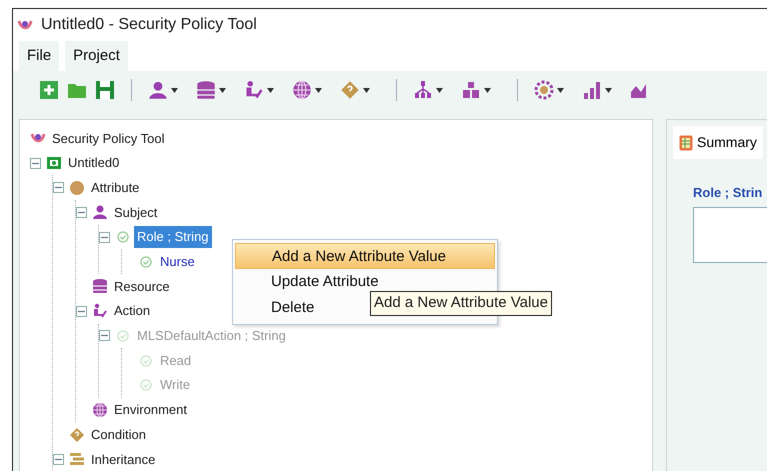 This screenshot has height=471, width=767. Describe the element at coordinates (39, 56) in the screenshot. I see `menu-item: File` at that location.